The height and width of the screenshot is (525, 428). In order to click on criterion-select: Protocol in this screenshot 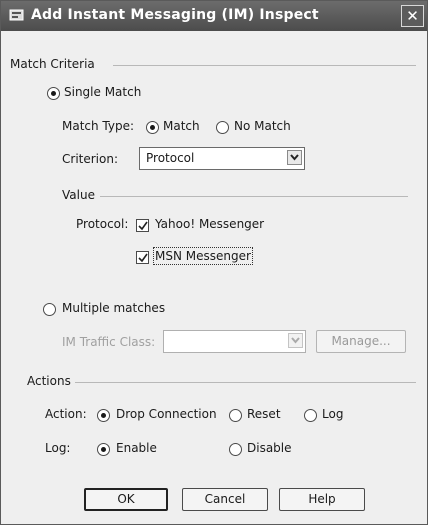, I will do `click(222, 158)`.